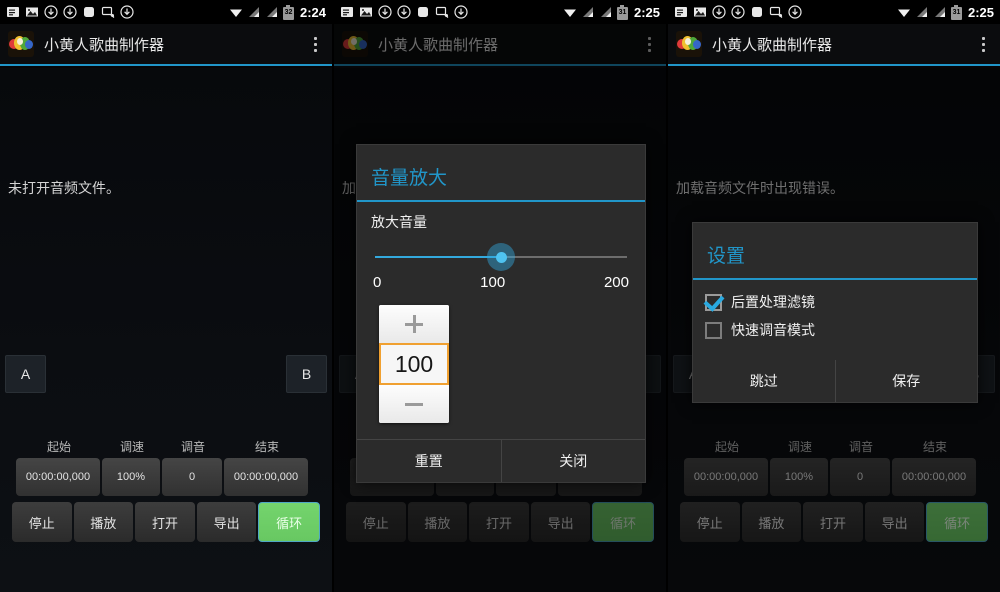  Describe the element at coordinates (438, 257) in the screenshot. I see `slider-fill` at that location.